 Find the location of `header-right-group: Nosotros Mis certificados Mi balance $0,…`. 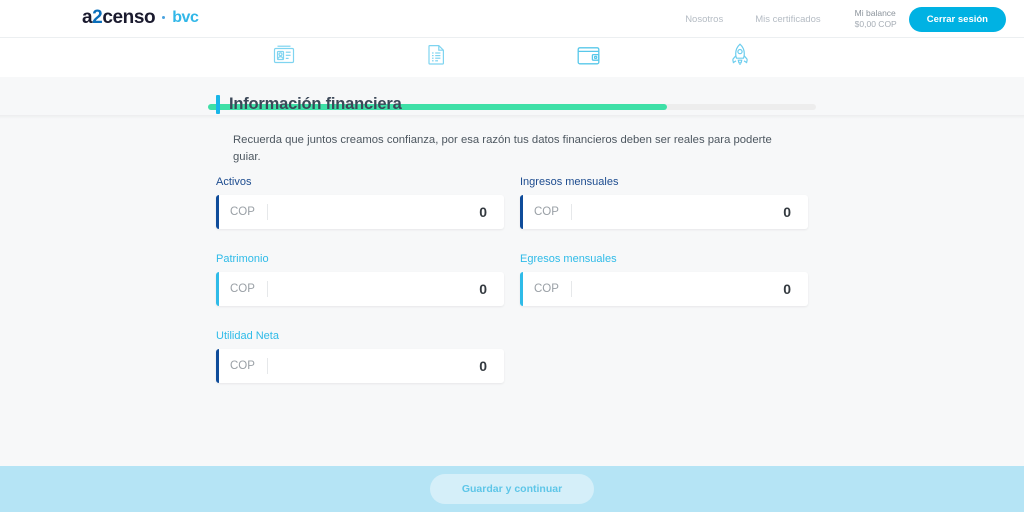

header-right-group: Nosotros Mis certificados Mi balance $0,… is located at coordinates (837, 19).